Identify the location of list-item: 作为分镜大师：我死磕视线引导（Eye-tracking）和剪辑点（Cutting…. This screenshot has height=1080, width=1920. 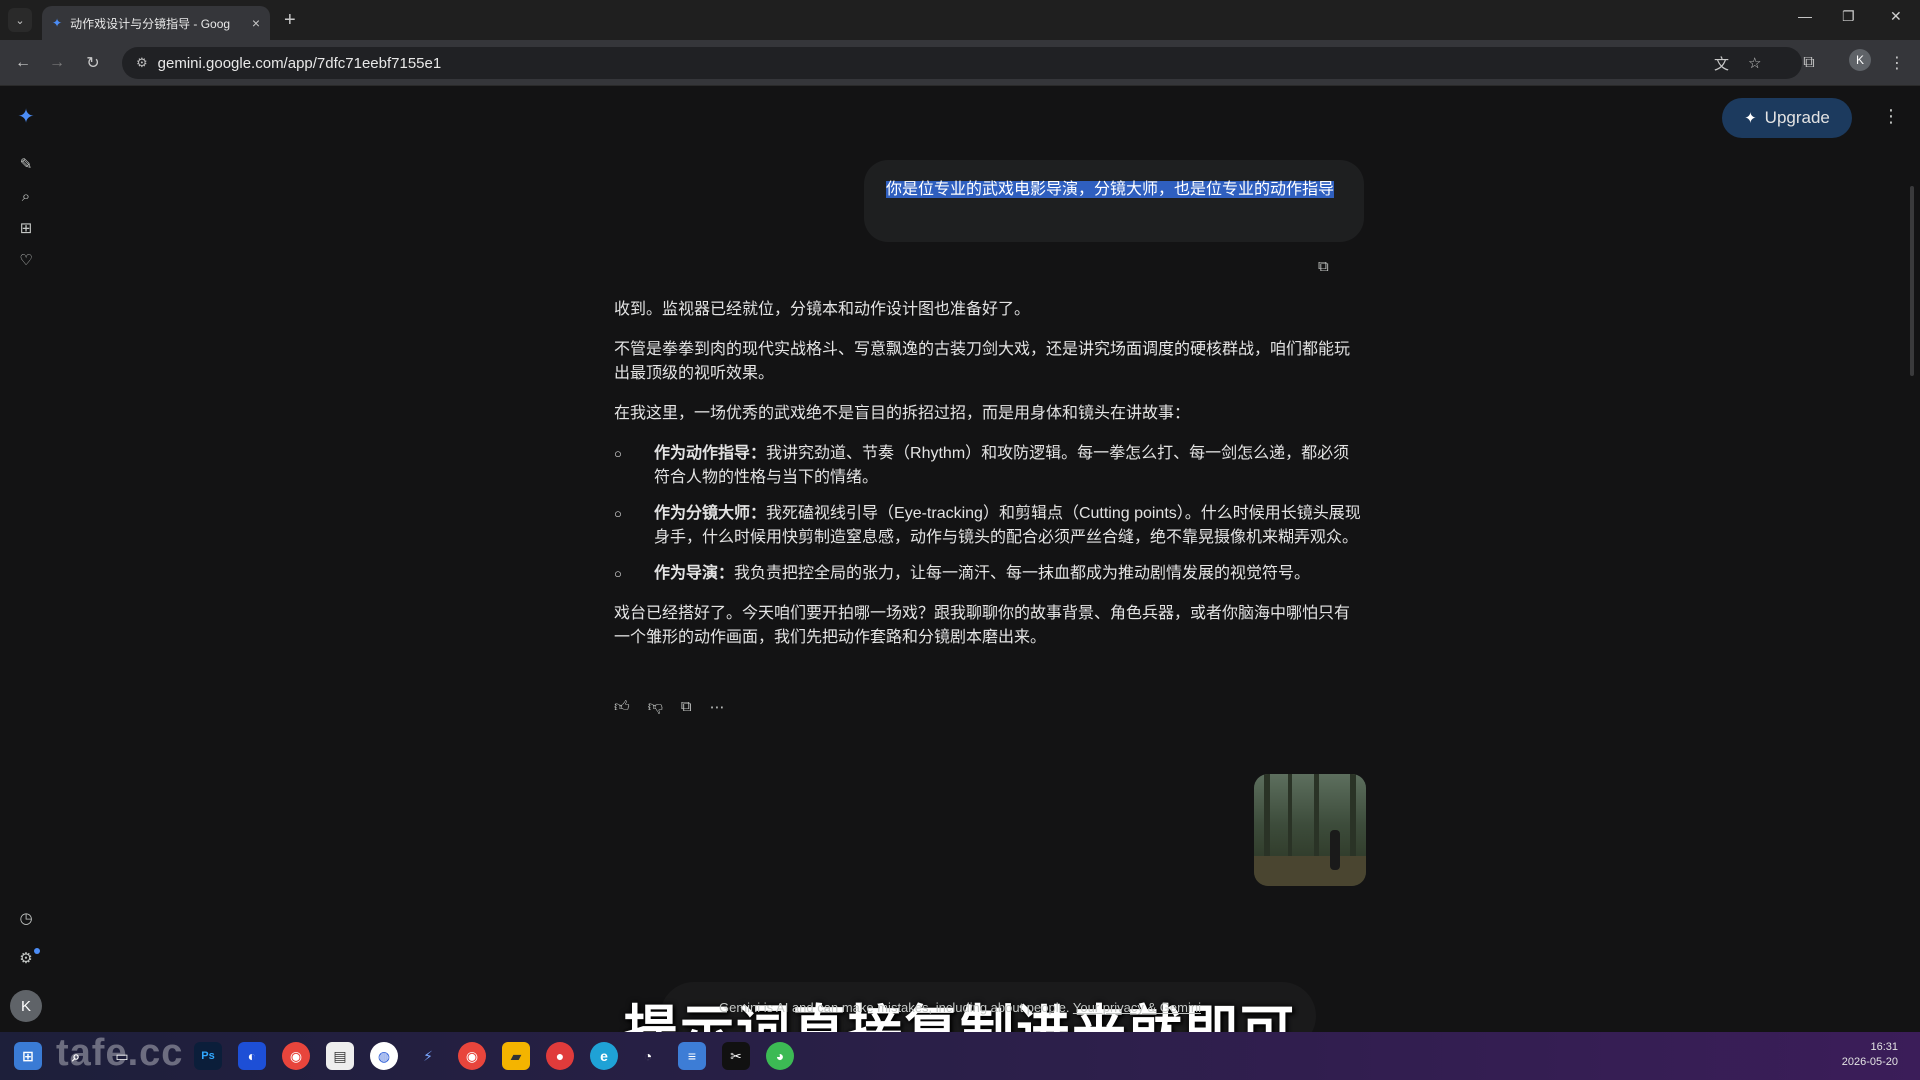
(989, 526).